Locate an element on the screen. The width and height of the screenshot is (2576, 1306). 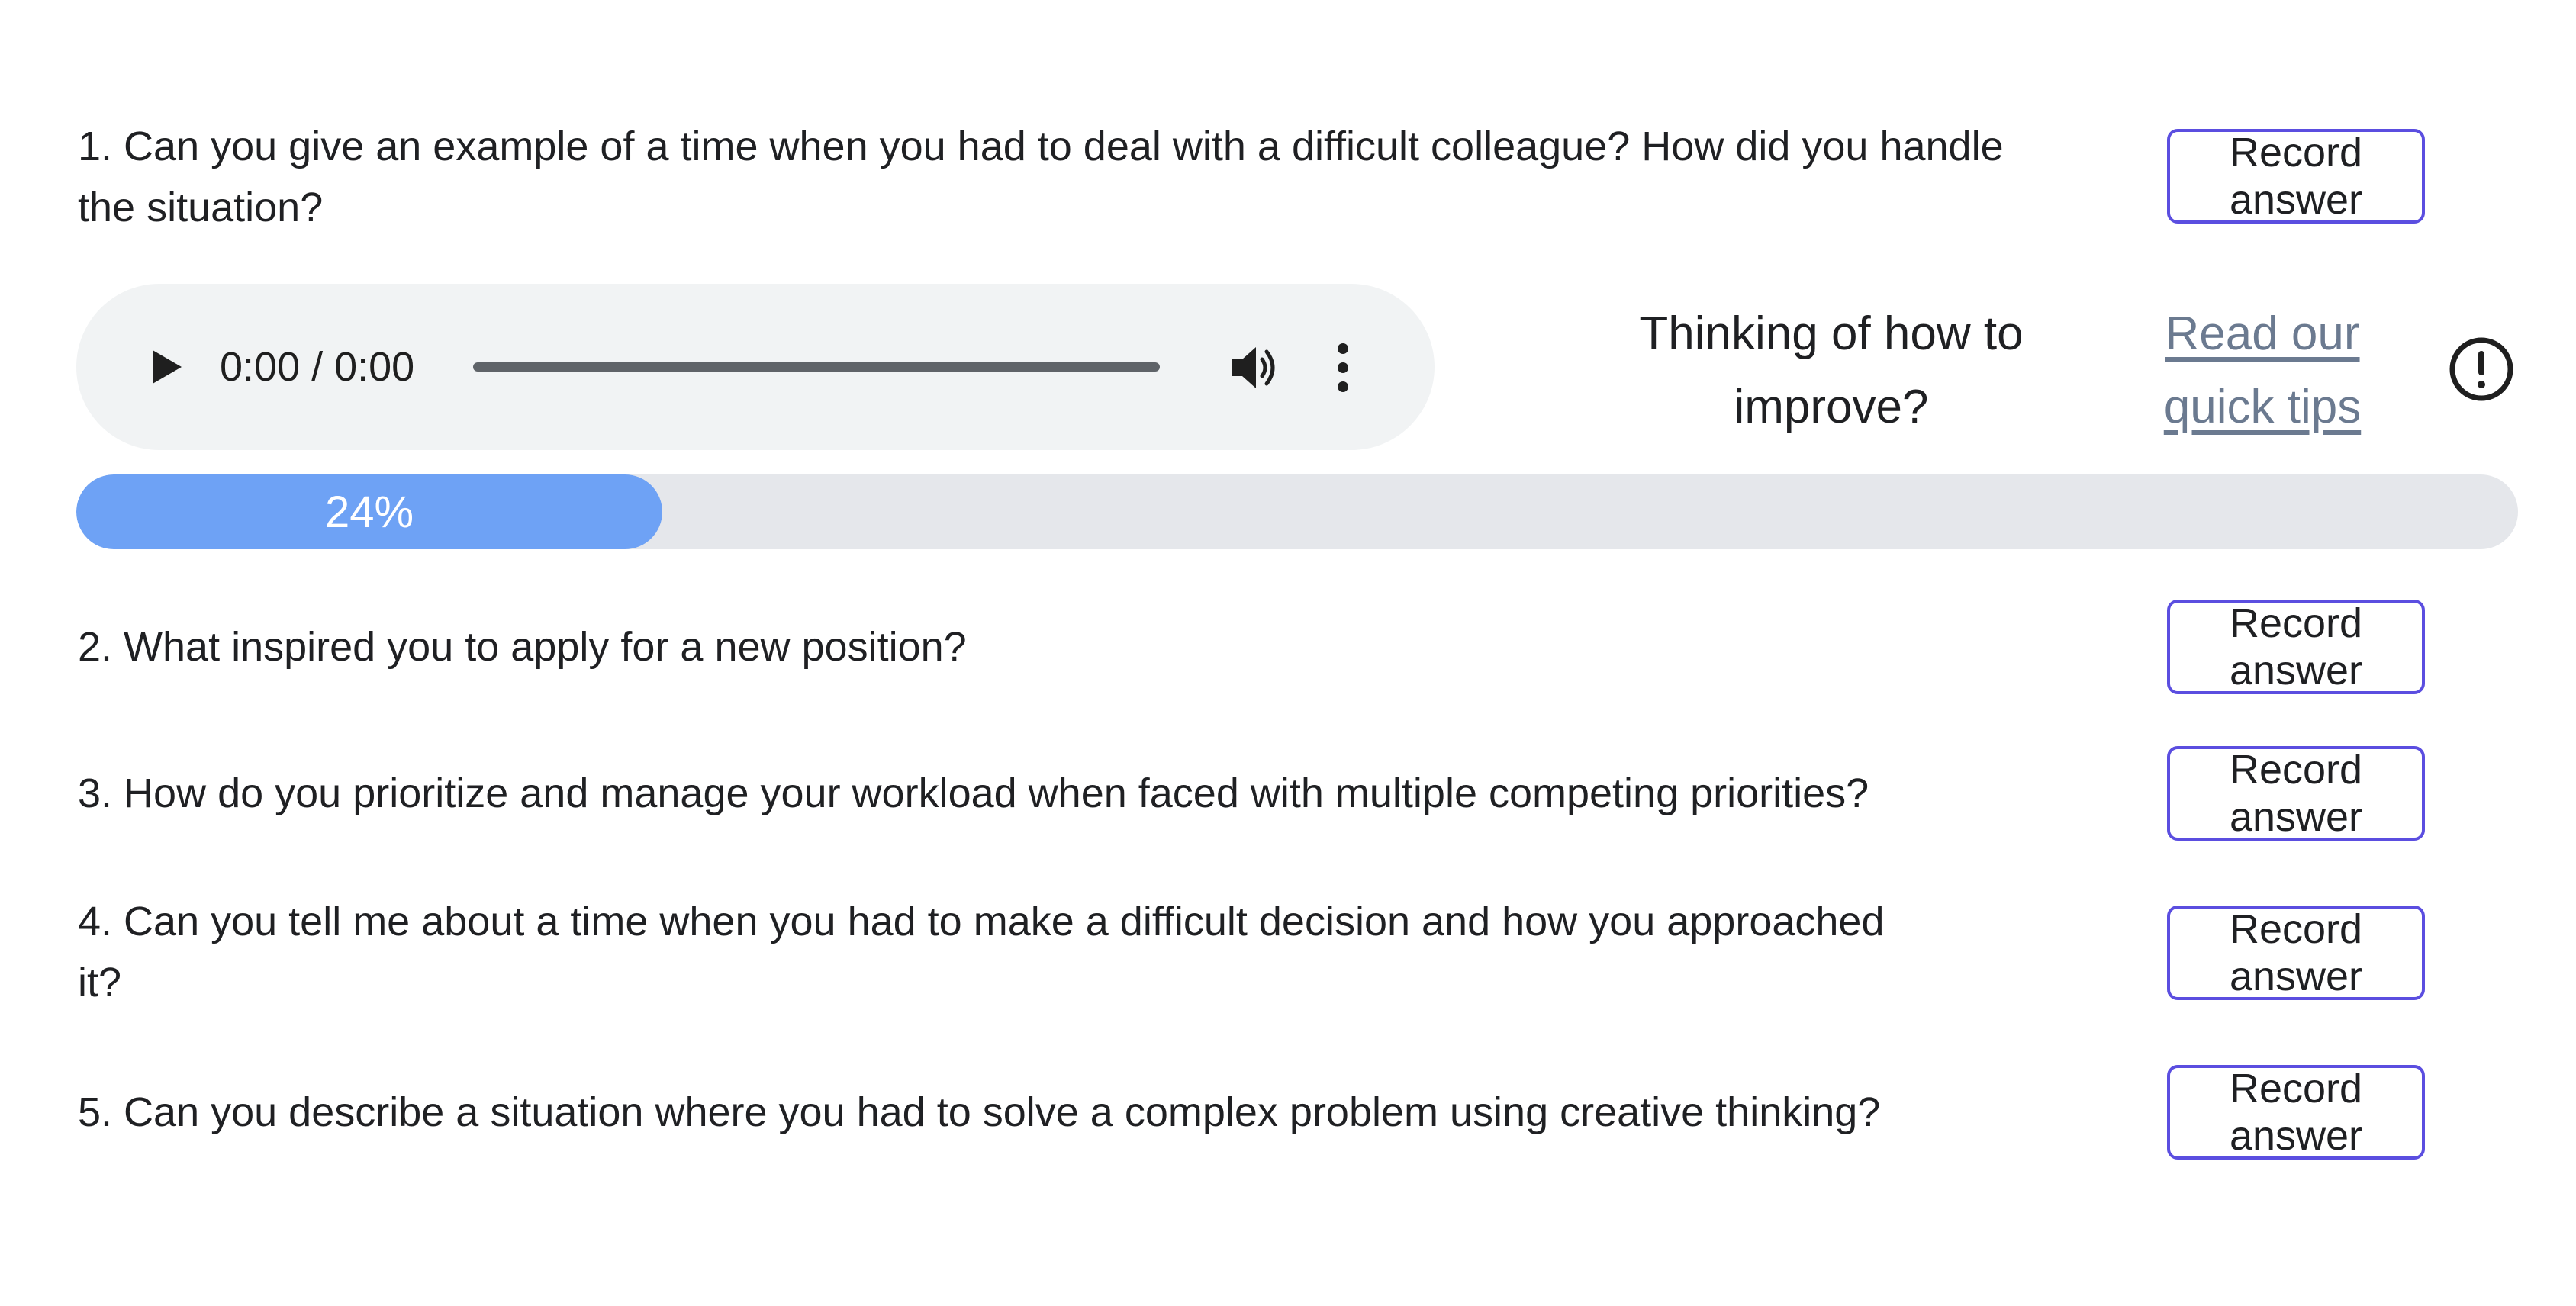
record-answer-button-1: Record answer is located at coordinates (2296, 177).